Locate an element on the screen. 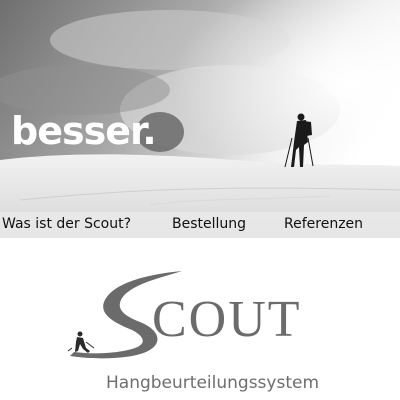 Image resolution: width=400 pixels, height=400 pixels. nav-item-referenzen: Referenzen is located at coordinates (323, 224).